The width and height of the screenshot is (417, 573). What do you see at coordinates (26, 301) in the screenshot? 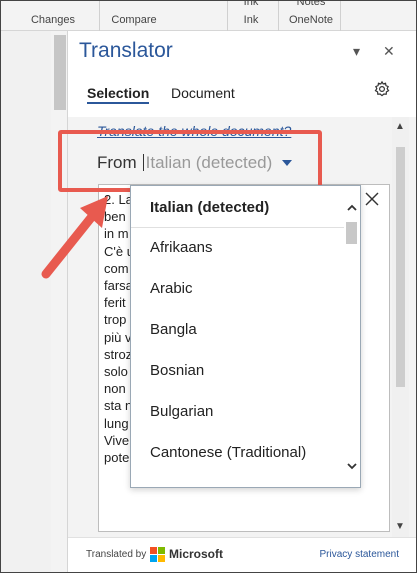
I see `document-area` at bounding box center [26, 301].